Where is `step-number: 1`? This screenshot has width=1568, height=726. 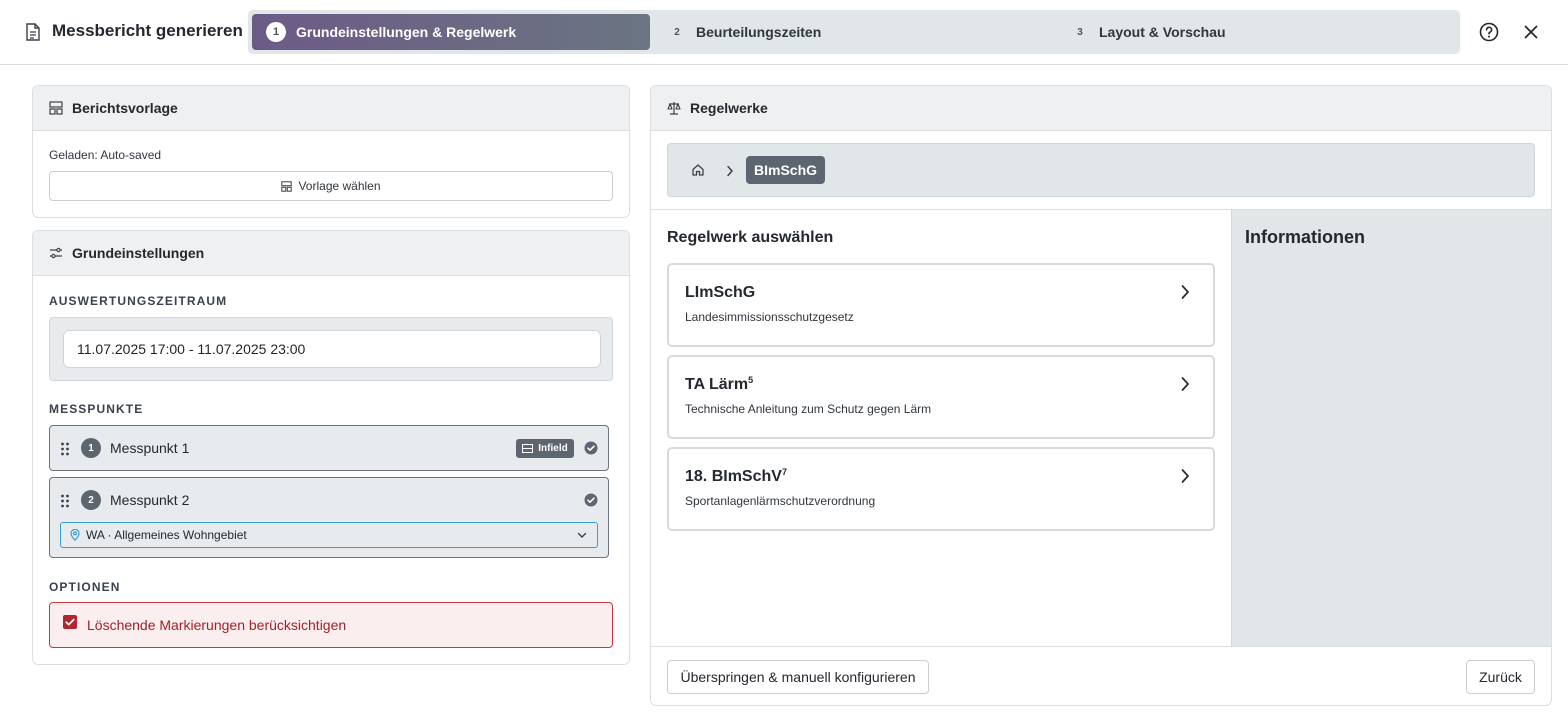 step-number: 1 is located at coordinates (276, 32).